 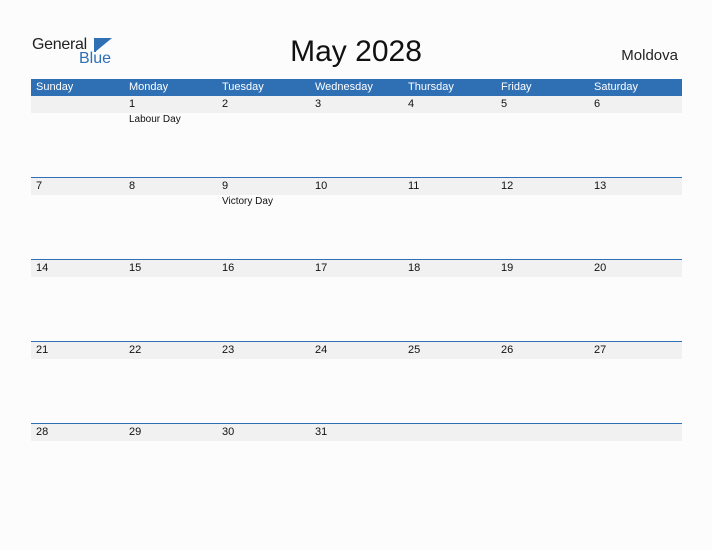 What do you see at coordinates (155, 119) in the screenshot?
I see `holiday-label: Labour Day` at bounding box center [155, 119].